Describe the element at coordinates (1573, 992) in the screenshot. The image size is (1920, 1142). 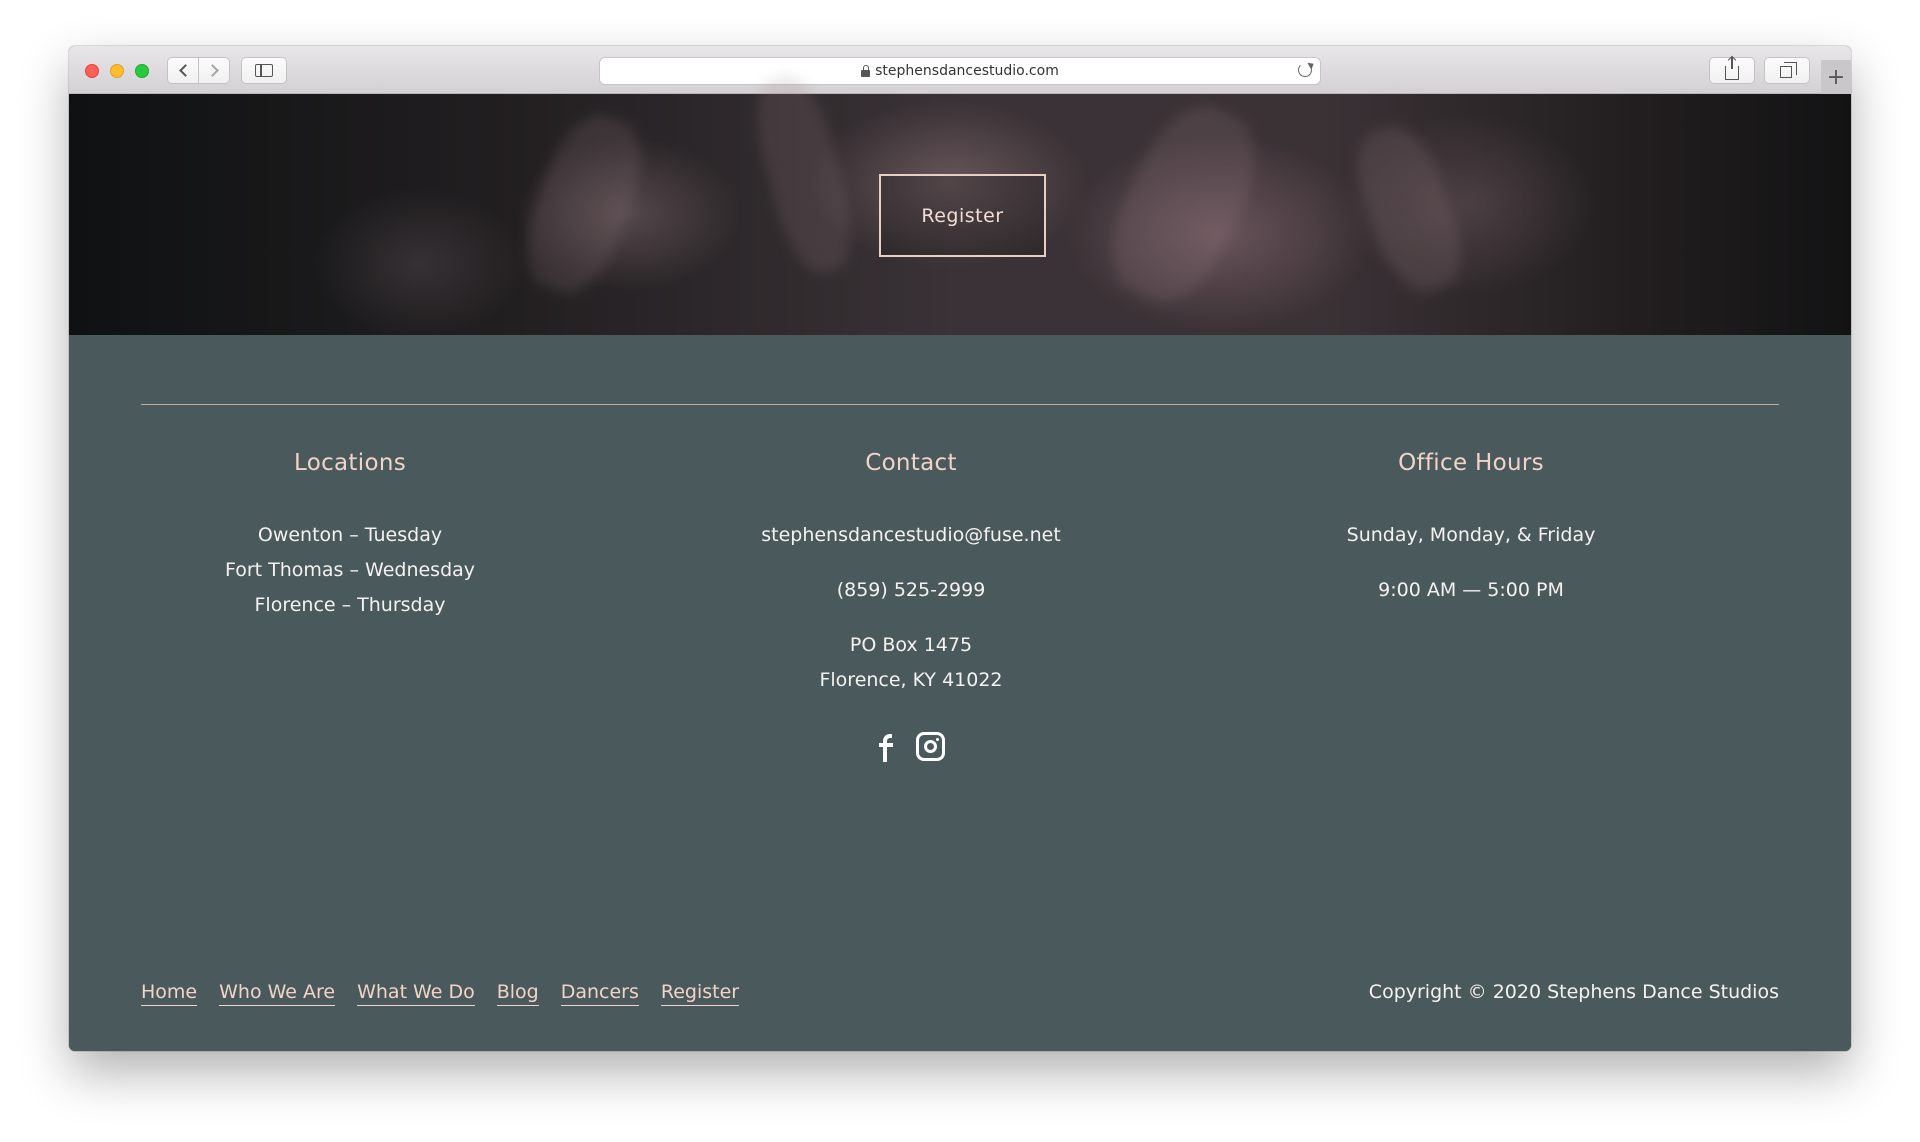
I see `copyright-text: Copyright © 2020 Stephens Dance Studios` at that location.